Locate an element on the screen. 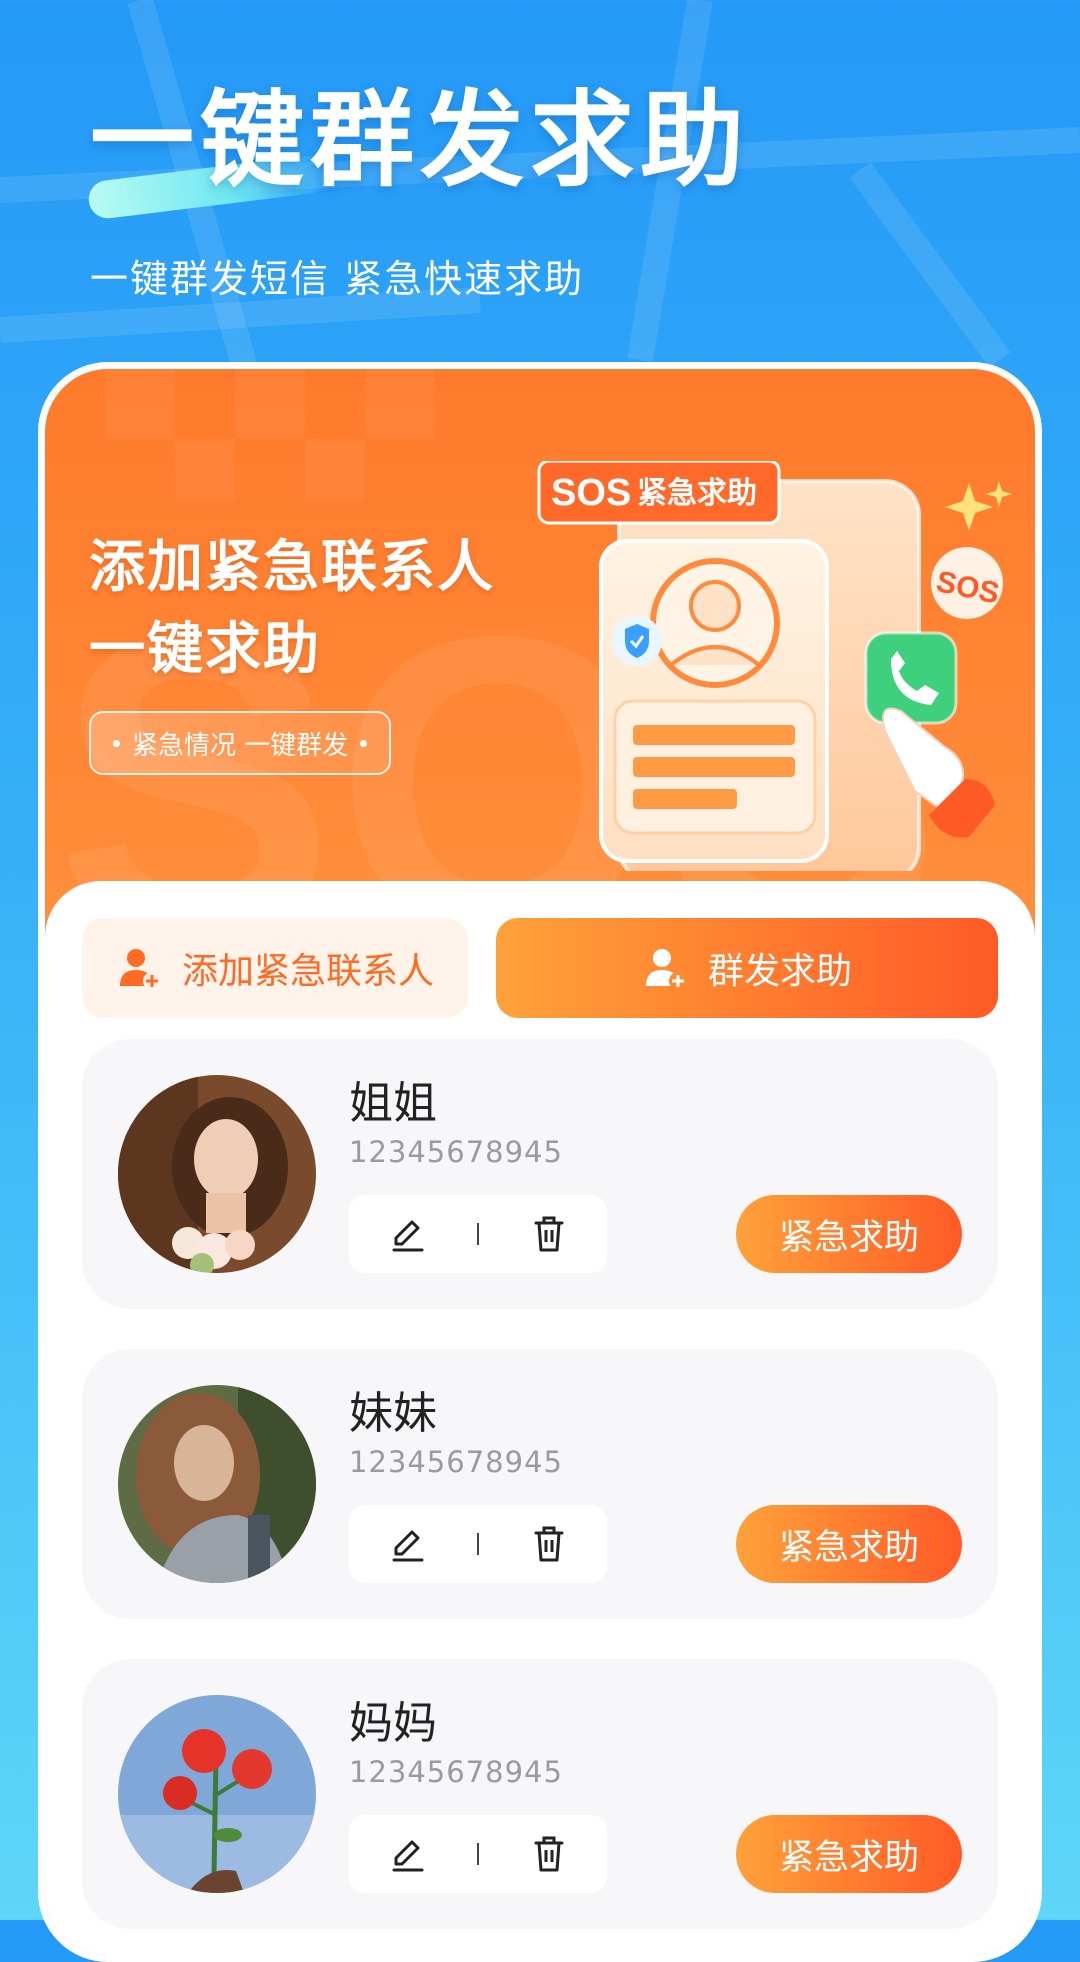 The width and height of the screenshot is (1080, 1962). group-help-button: 群发求助 is located at coordinates (747, 968).